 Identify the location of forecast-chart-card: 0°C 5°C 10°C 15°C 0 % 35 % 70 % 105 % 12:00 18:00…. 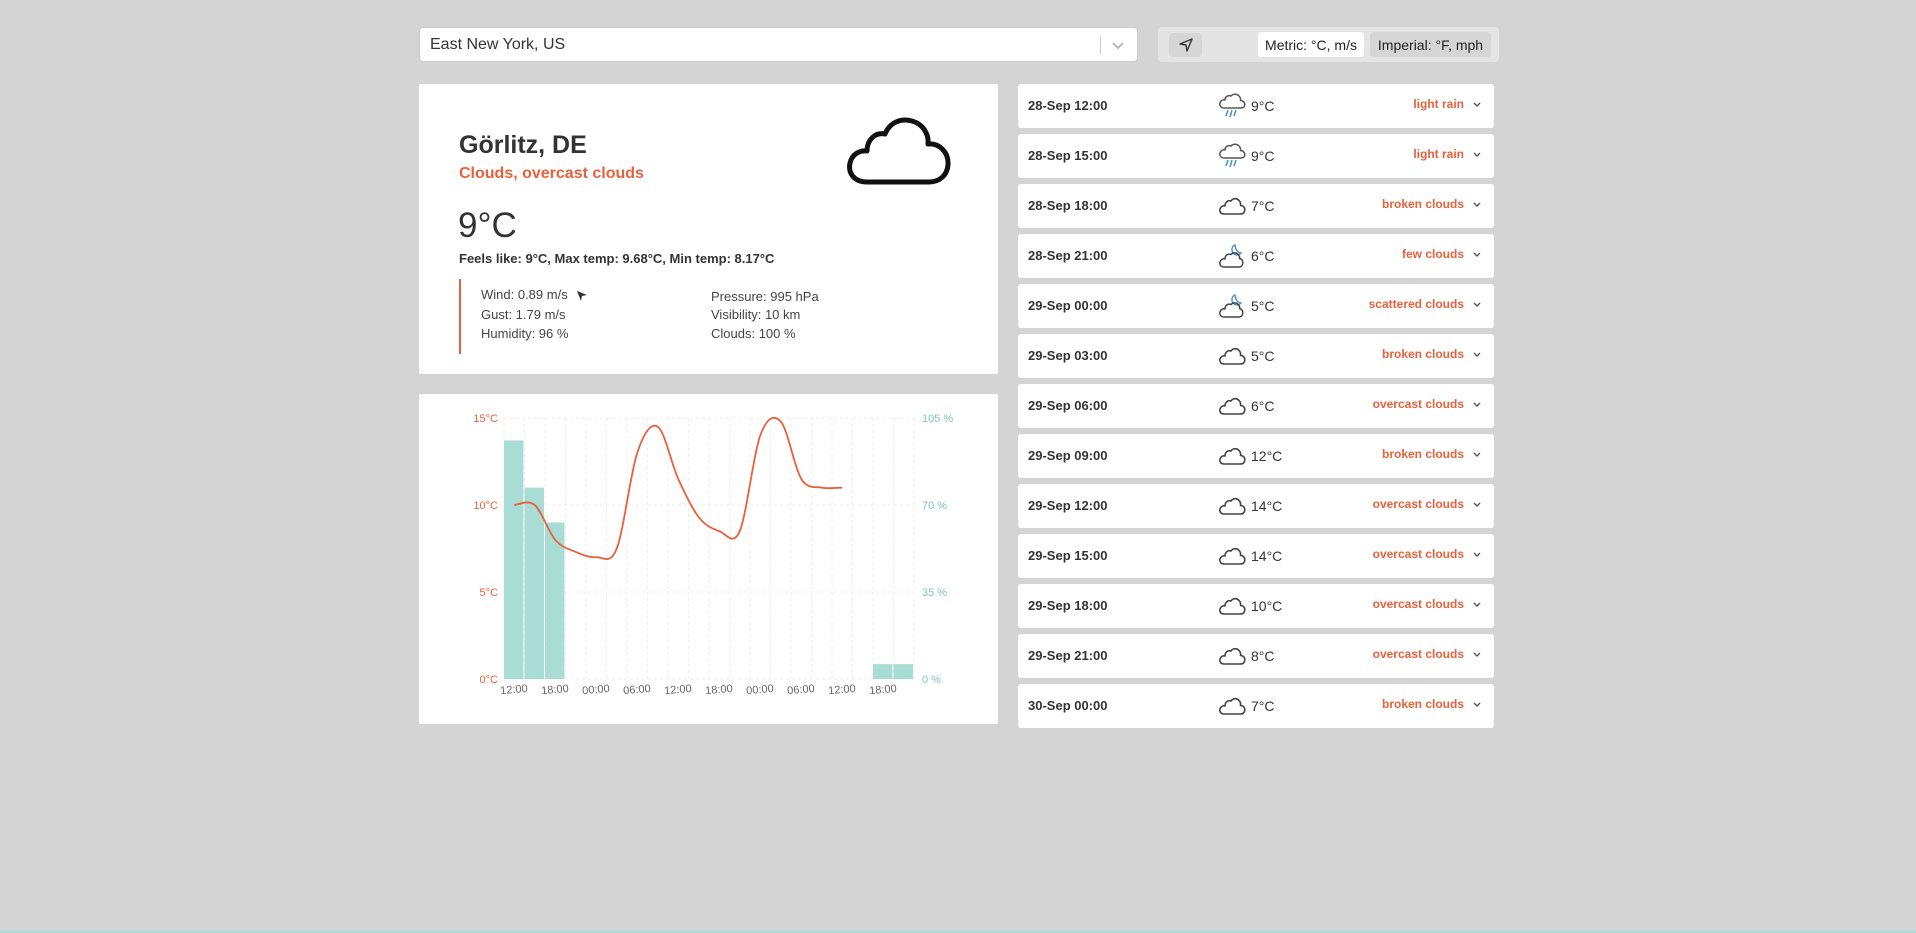
(708, 559).